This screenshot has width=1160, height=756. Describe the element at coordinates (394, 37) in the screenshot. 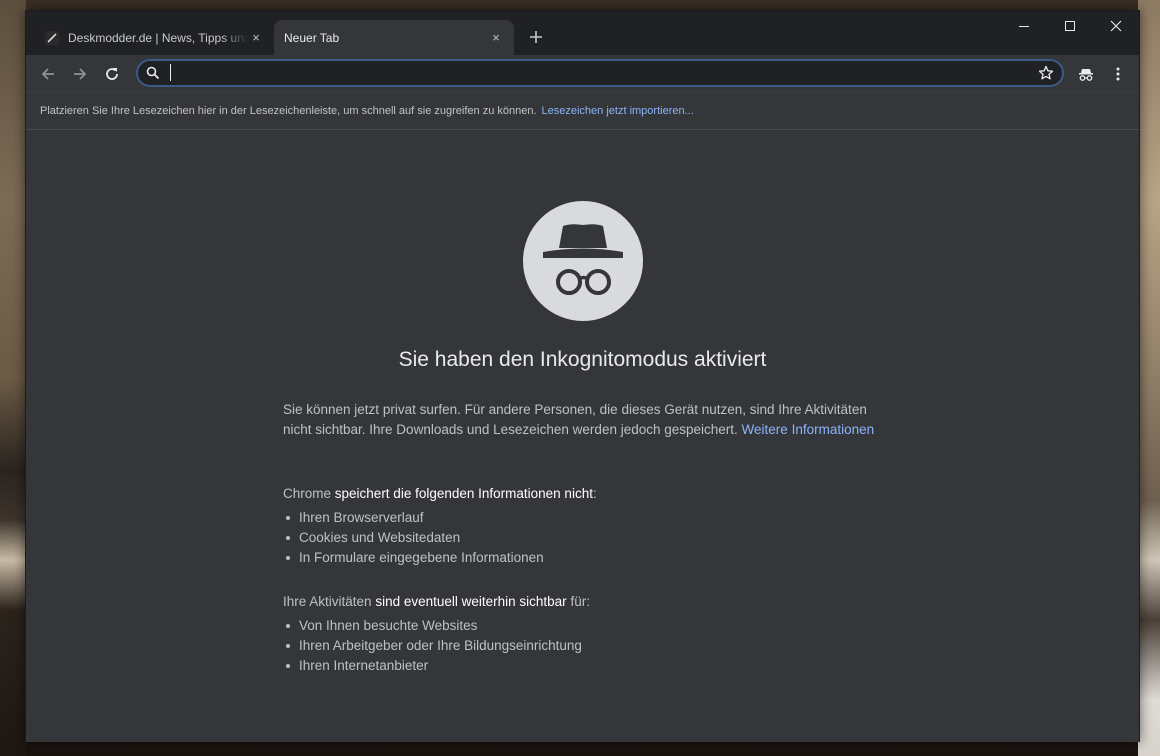

I see `tab-neuer-tab: Neuer Tab ×` at that location.